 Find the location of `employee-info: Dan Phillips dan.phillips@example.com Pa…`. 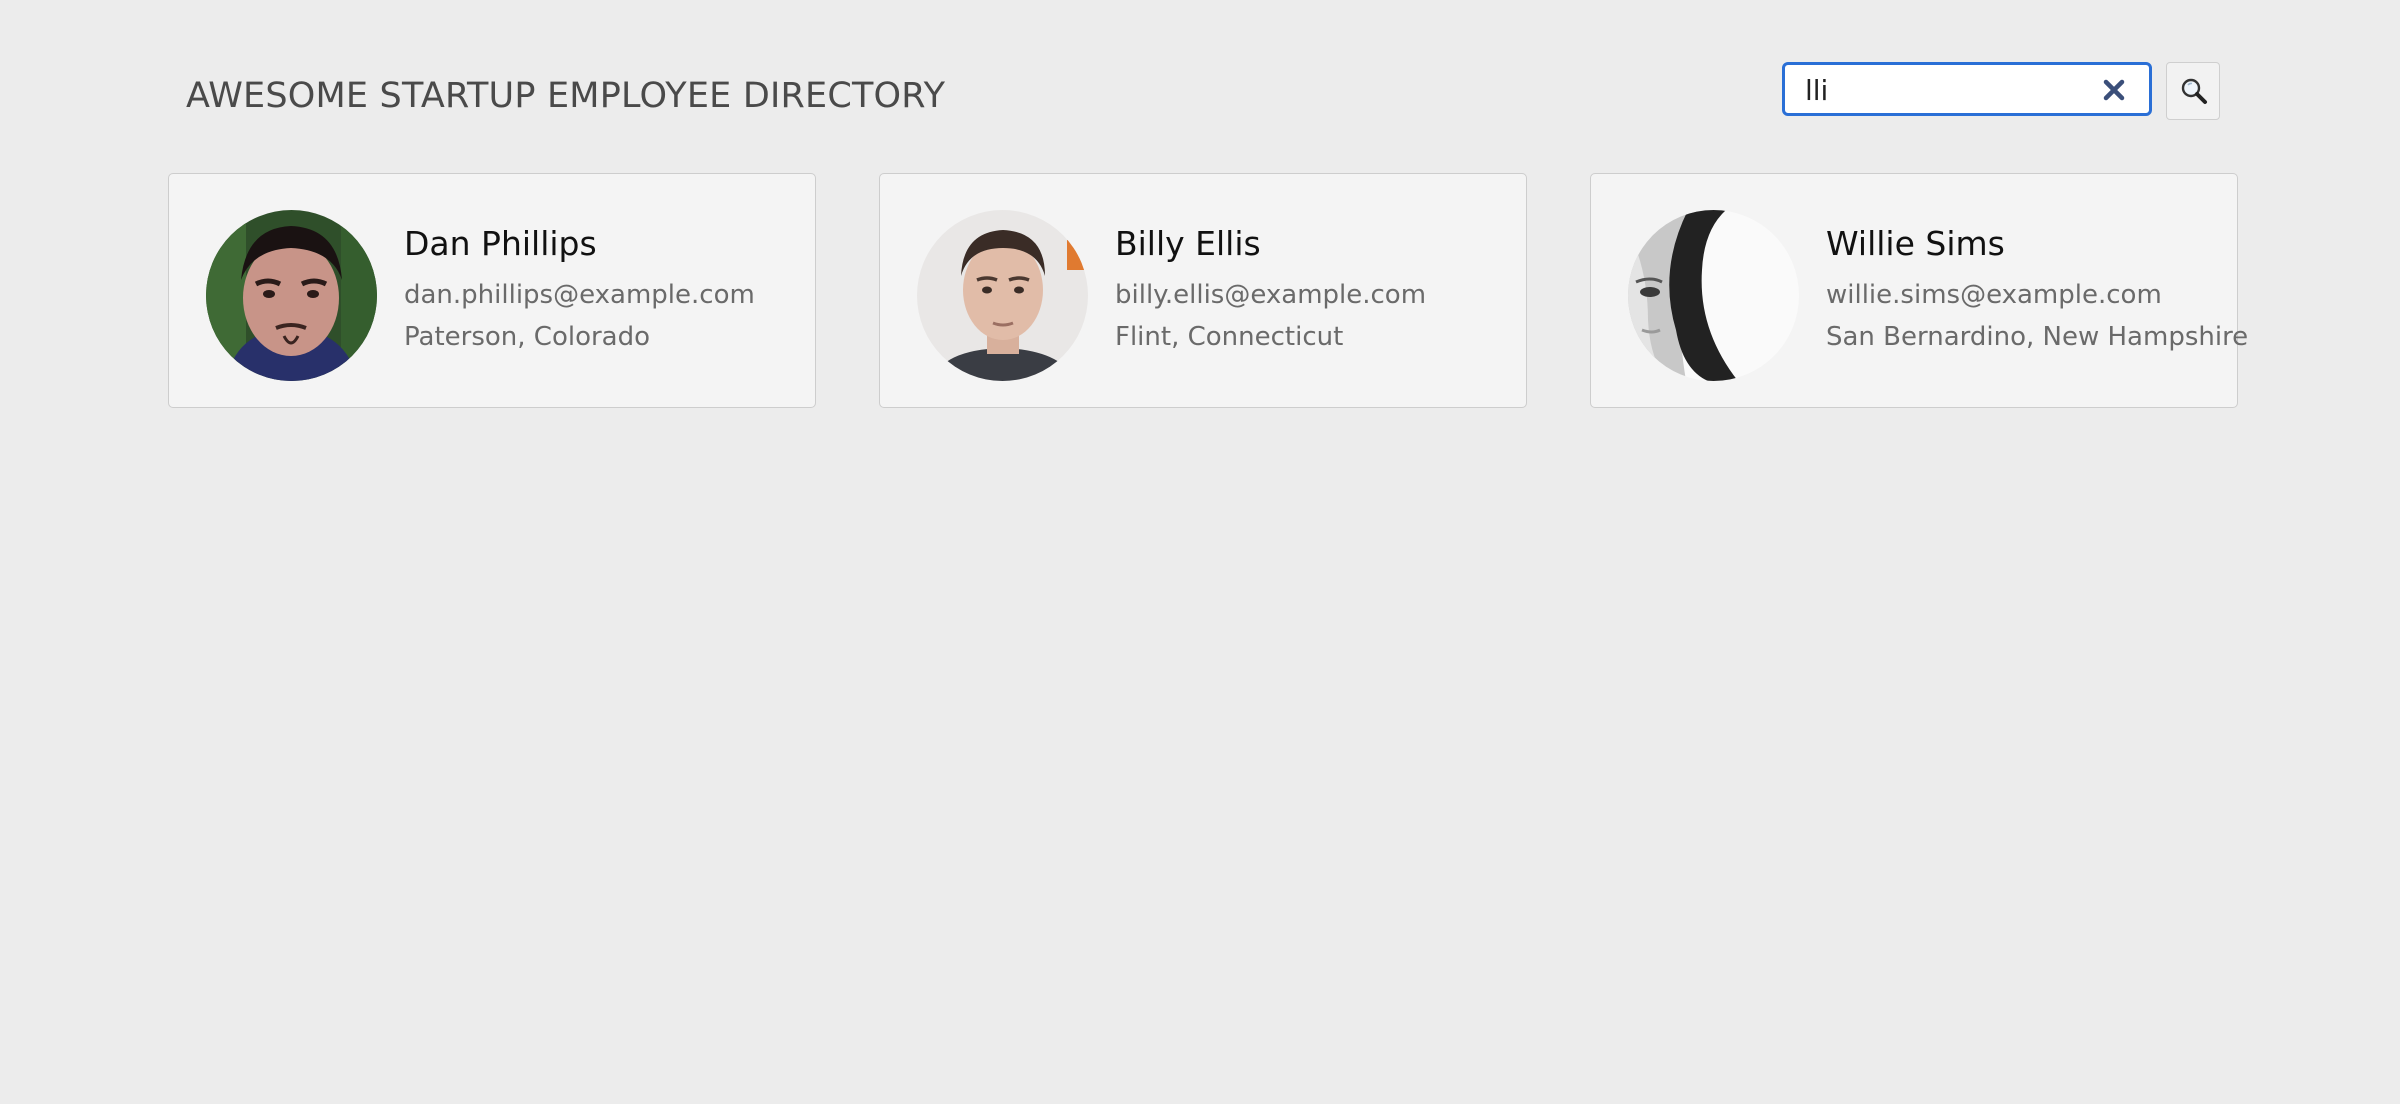

employee-info: Dan Phillips dan.phillips@example.com Pa… is located at coordinates (604, 293).